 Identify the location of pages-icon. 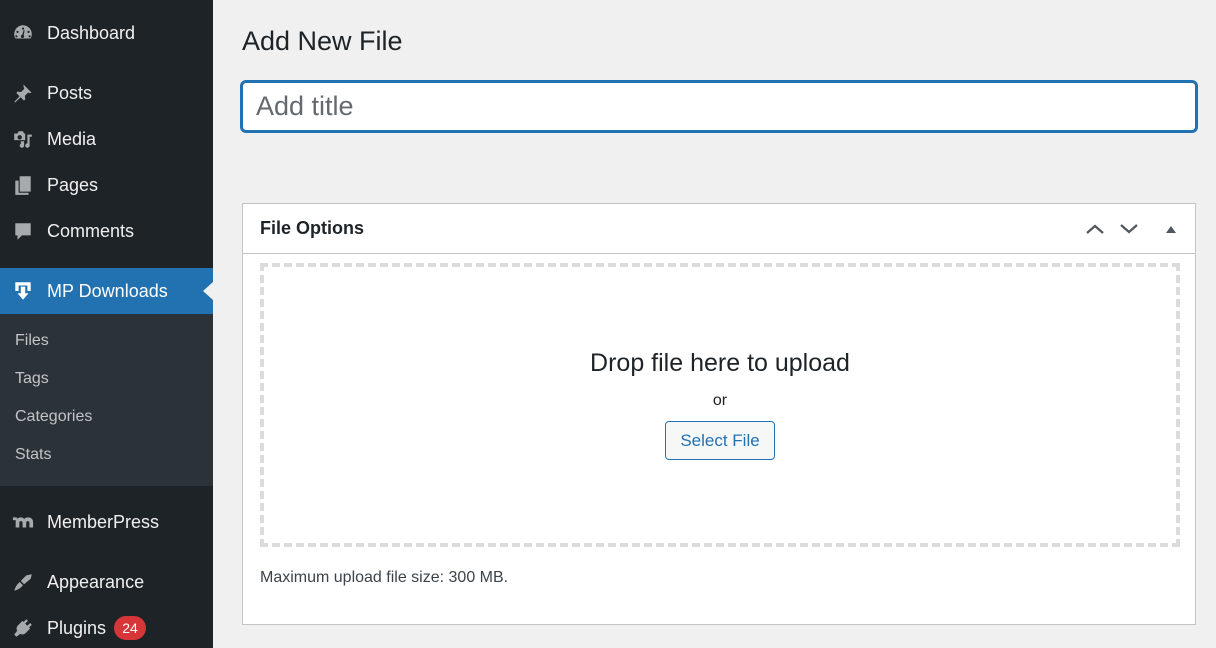
(23, 185).